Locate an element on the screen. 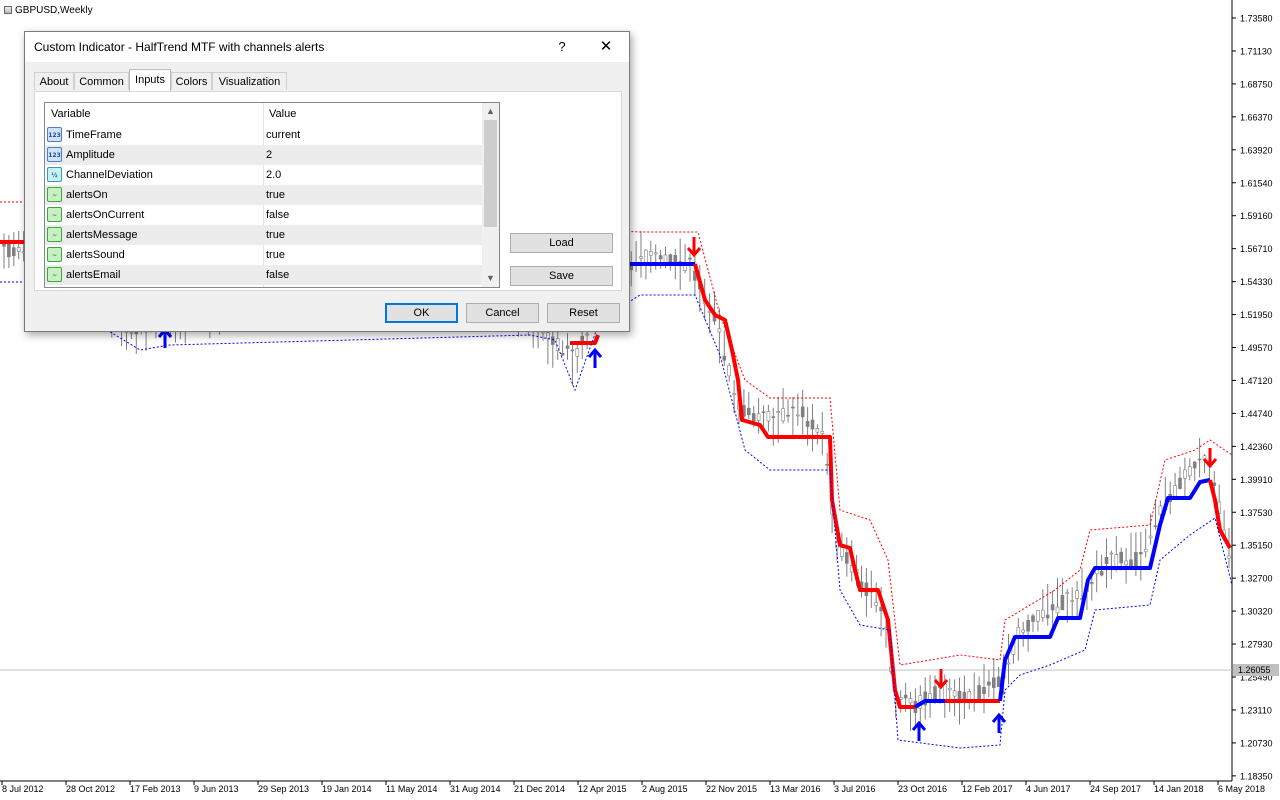 This screenshot has width=1280, height=800. parameter-row: ~ alertsOnCurrent false is located at coordinates (263, 215).